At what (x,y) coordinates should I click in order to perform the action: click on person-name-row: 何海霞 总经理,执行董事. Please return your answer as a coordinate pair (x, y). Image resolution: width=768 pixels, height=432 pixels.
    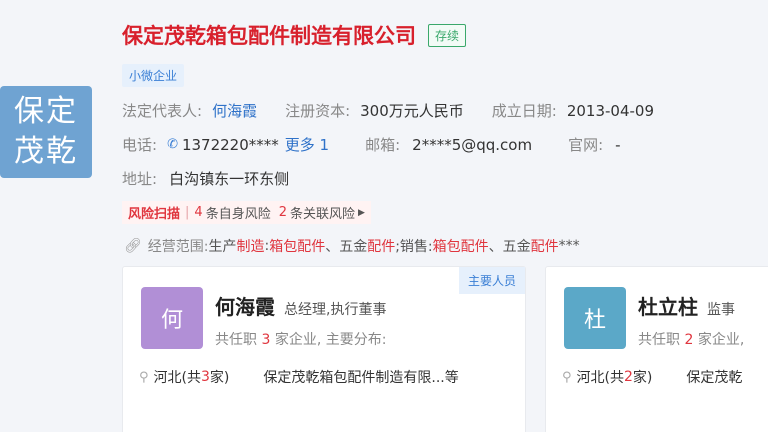
    Looking at the image, I should click on (300, 305).